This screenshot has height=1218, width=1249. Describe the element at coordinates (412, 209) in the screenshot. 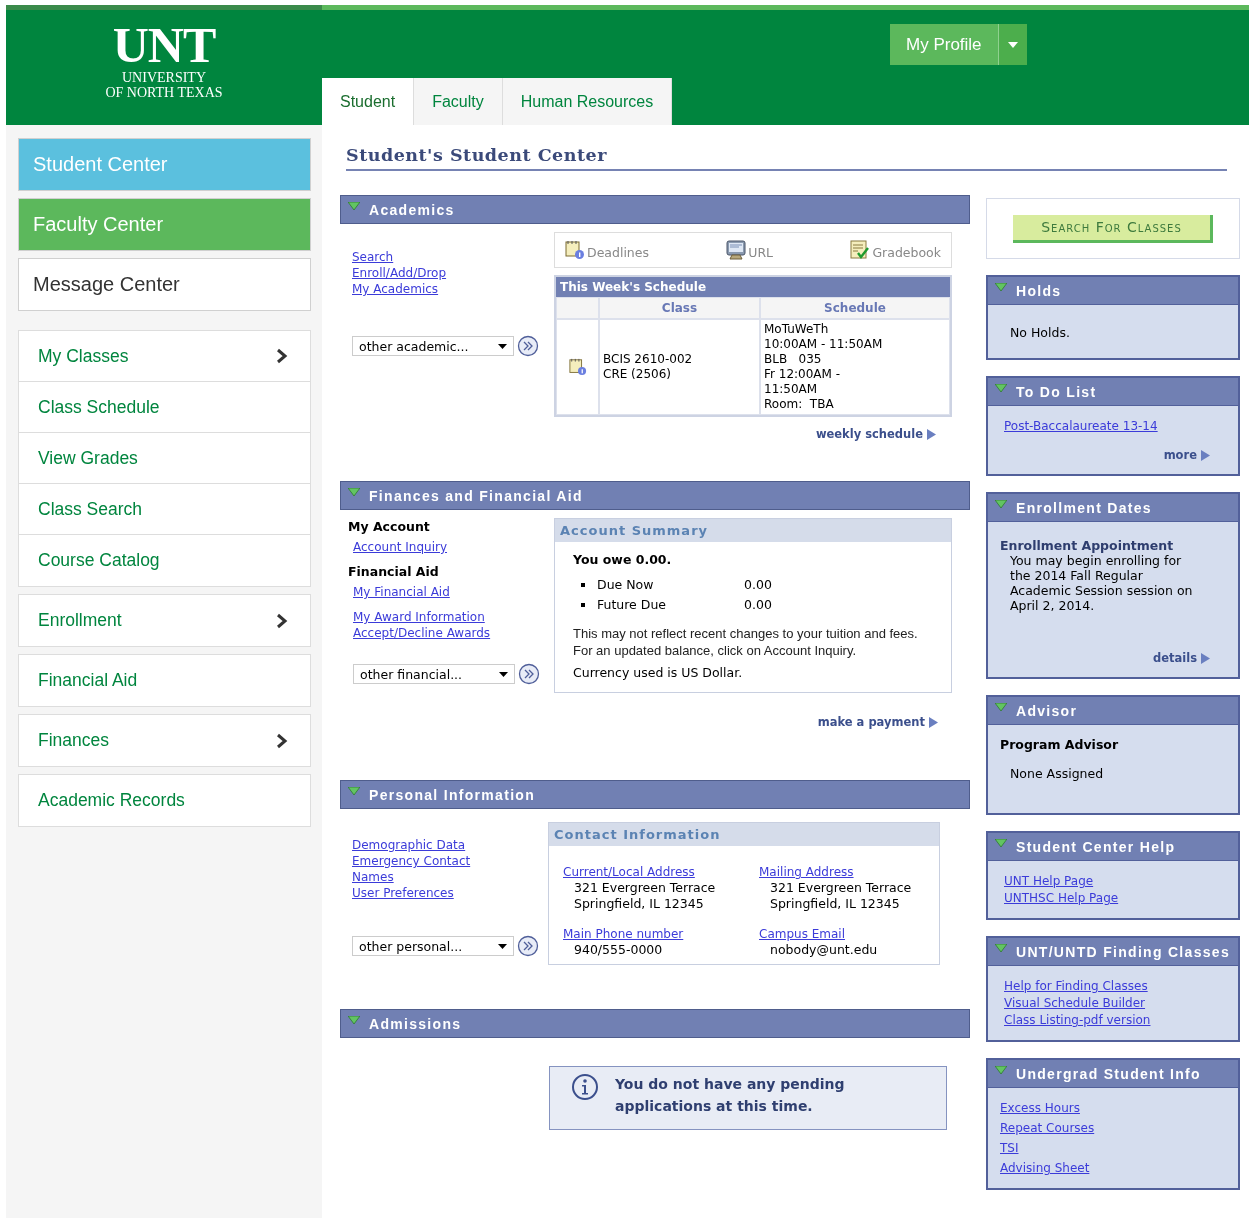

I see `section-title: Academics` at that location.